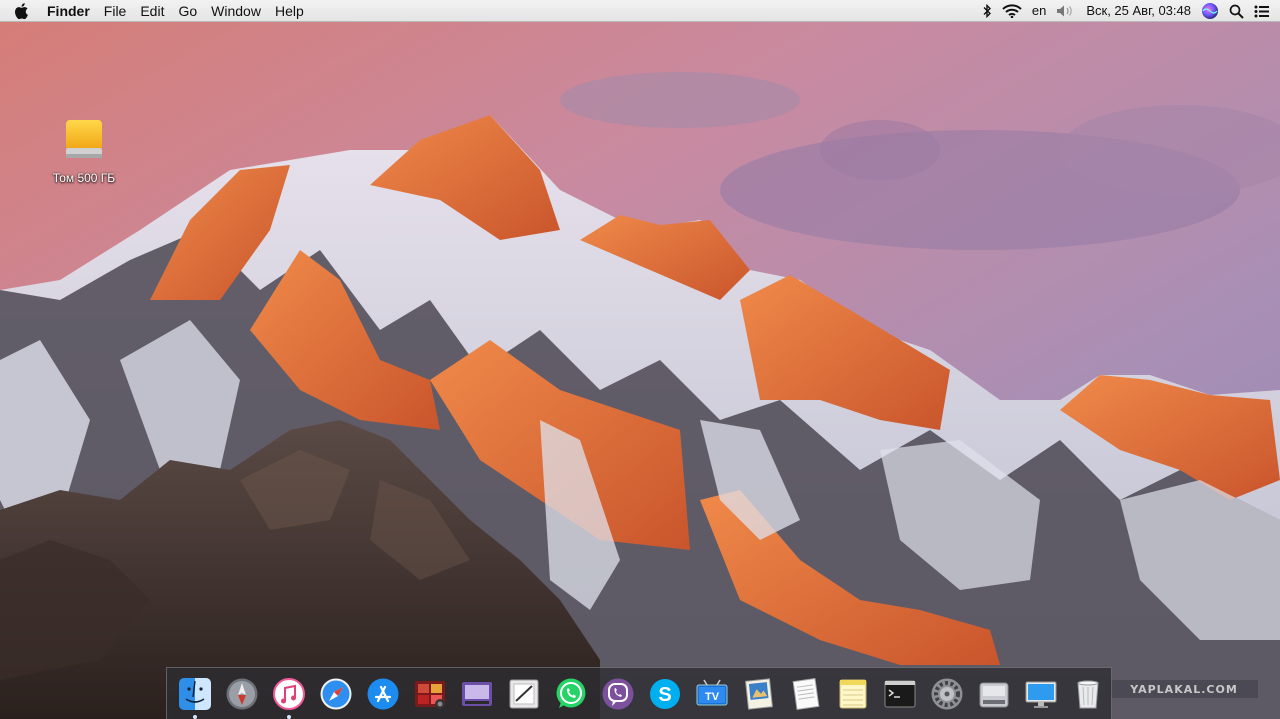 The width and height of the screenshot is (1280, 719). I want to click on dock-app-store, so click(382, 693).